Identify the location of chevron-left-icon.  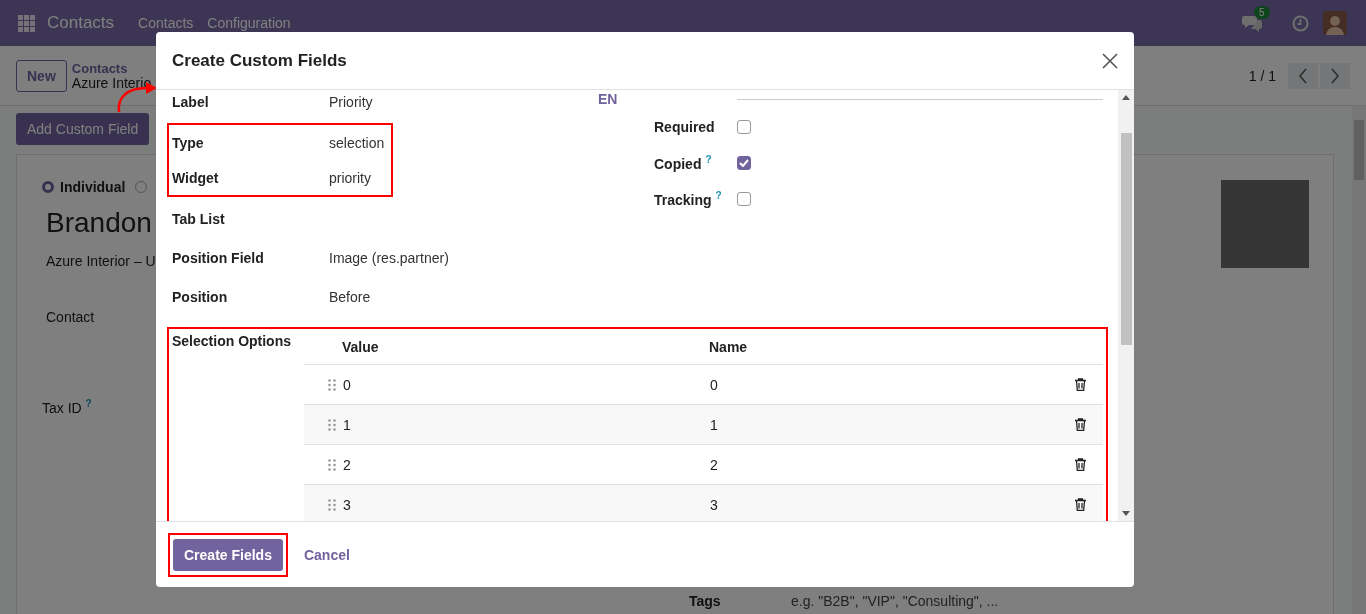
(1303, 75).